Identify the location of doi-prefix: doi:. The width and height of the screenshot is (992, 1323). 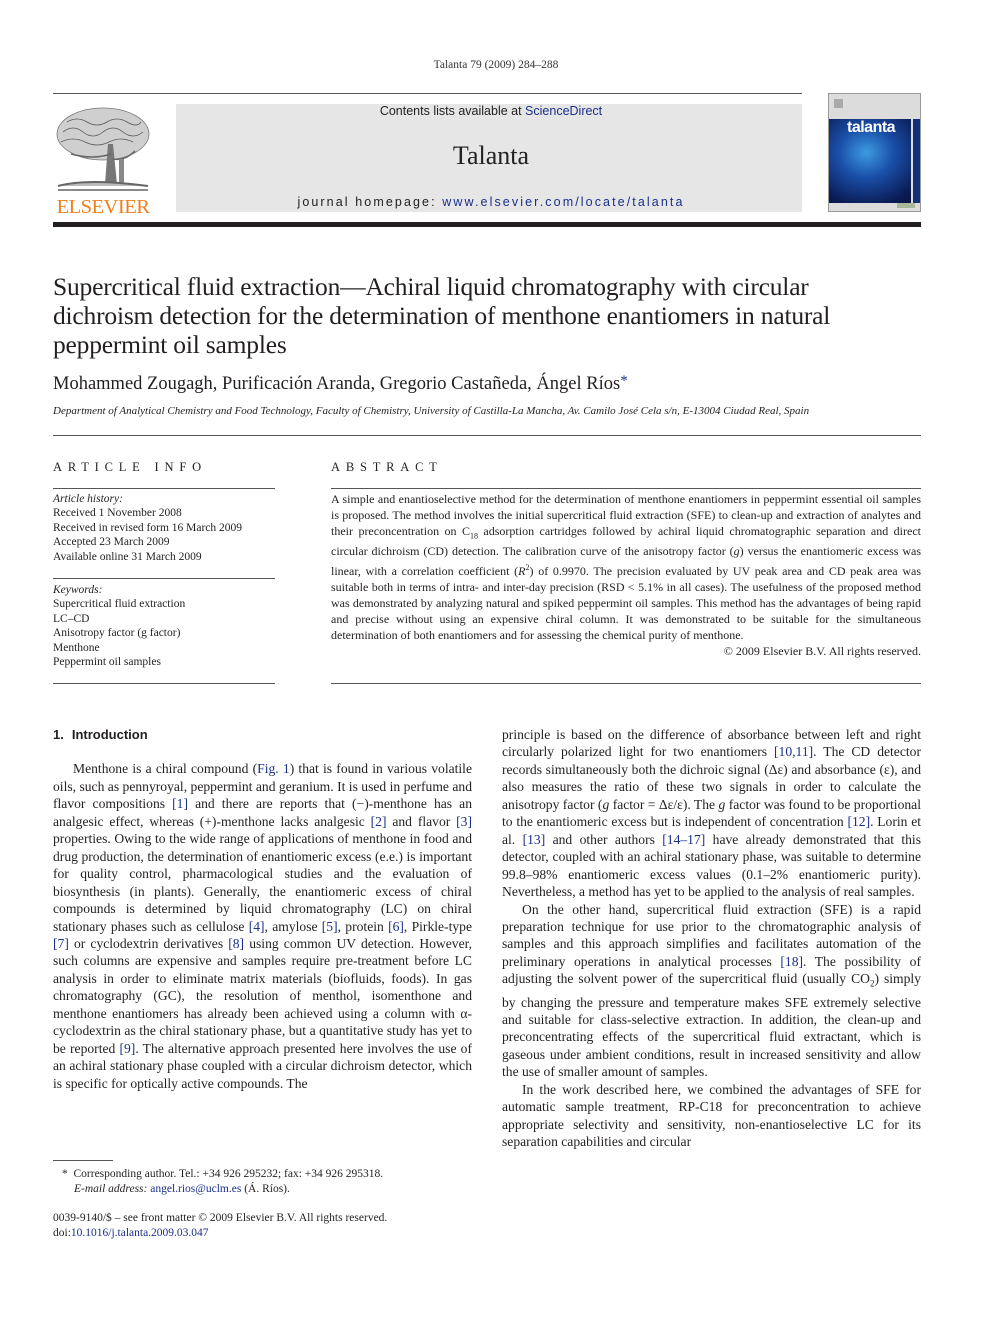
(62, 1233).